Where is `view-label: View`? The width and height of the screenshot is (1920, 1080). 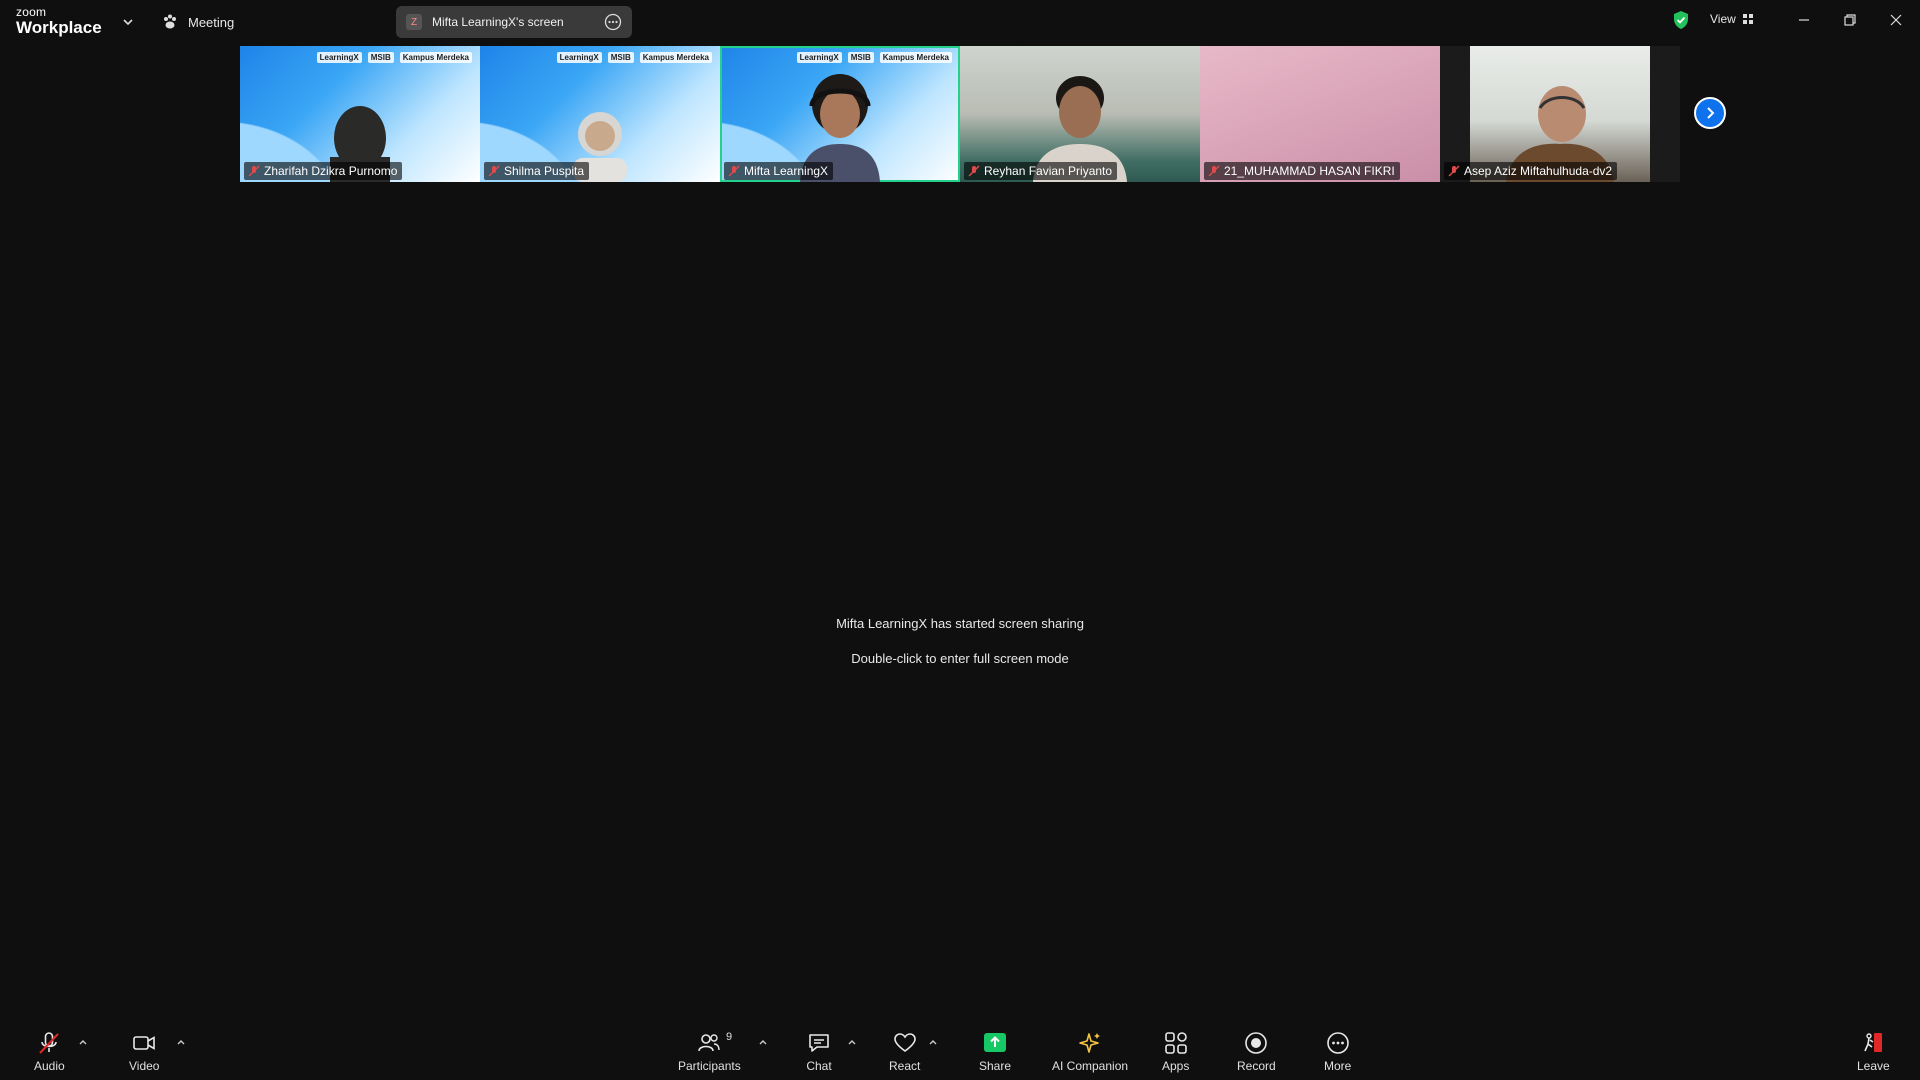
view-label: View is located at coordinates (1723, 19).